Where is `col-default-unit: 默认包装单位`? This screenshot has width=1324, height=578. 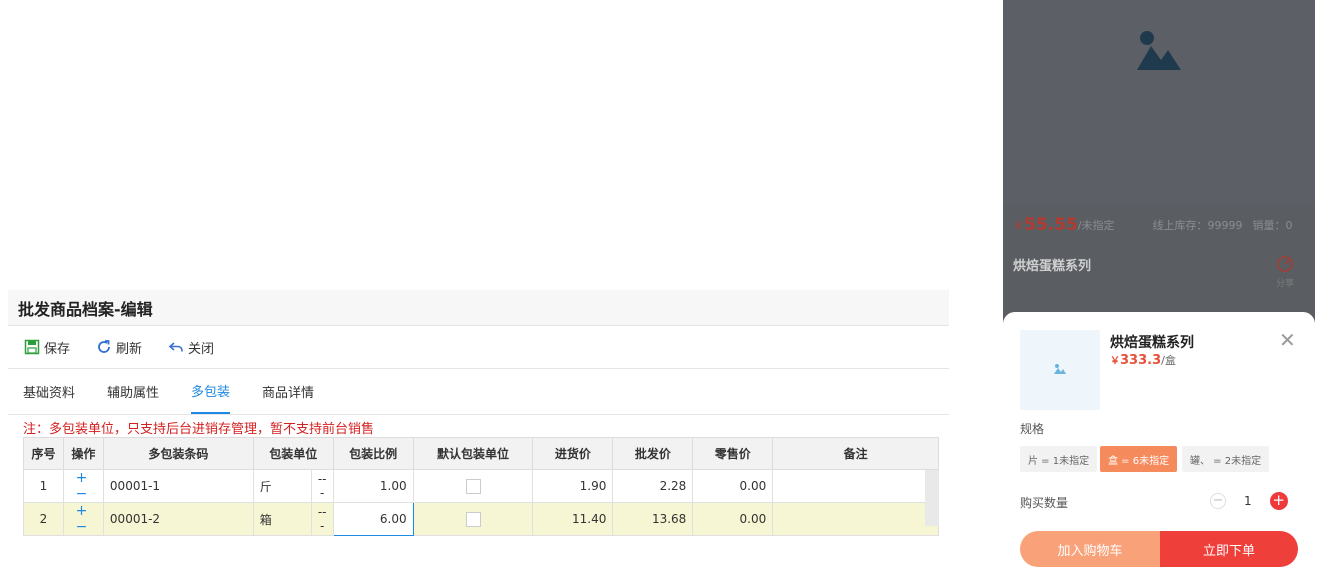 col-default-unit: 默认包装单位 is located at coordinates (473, 453).